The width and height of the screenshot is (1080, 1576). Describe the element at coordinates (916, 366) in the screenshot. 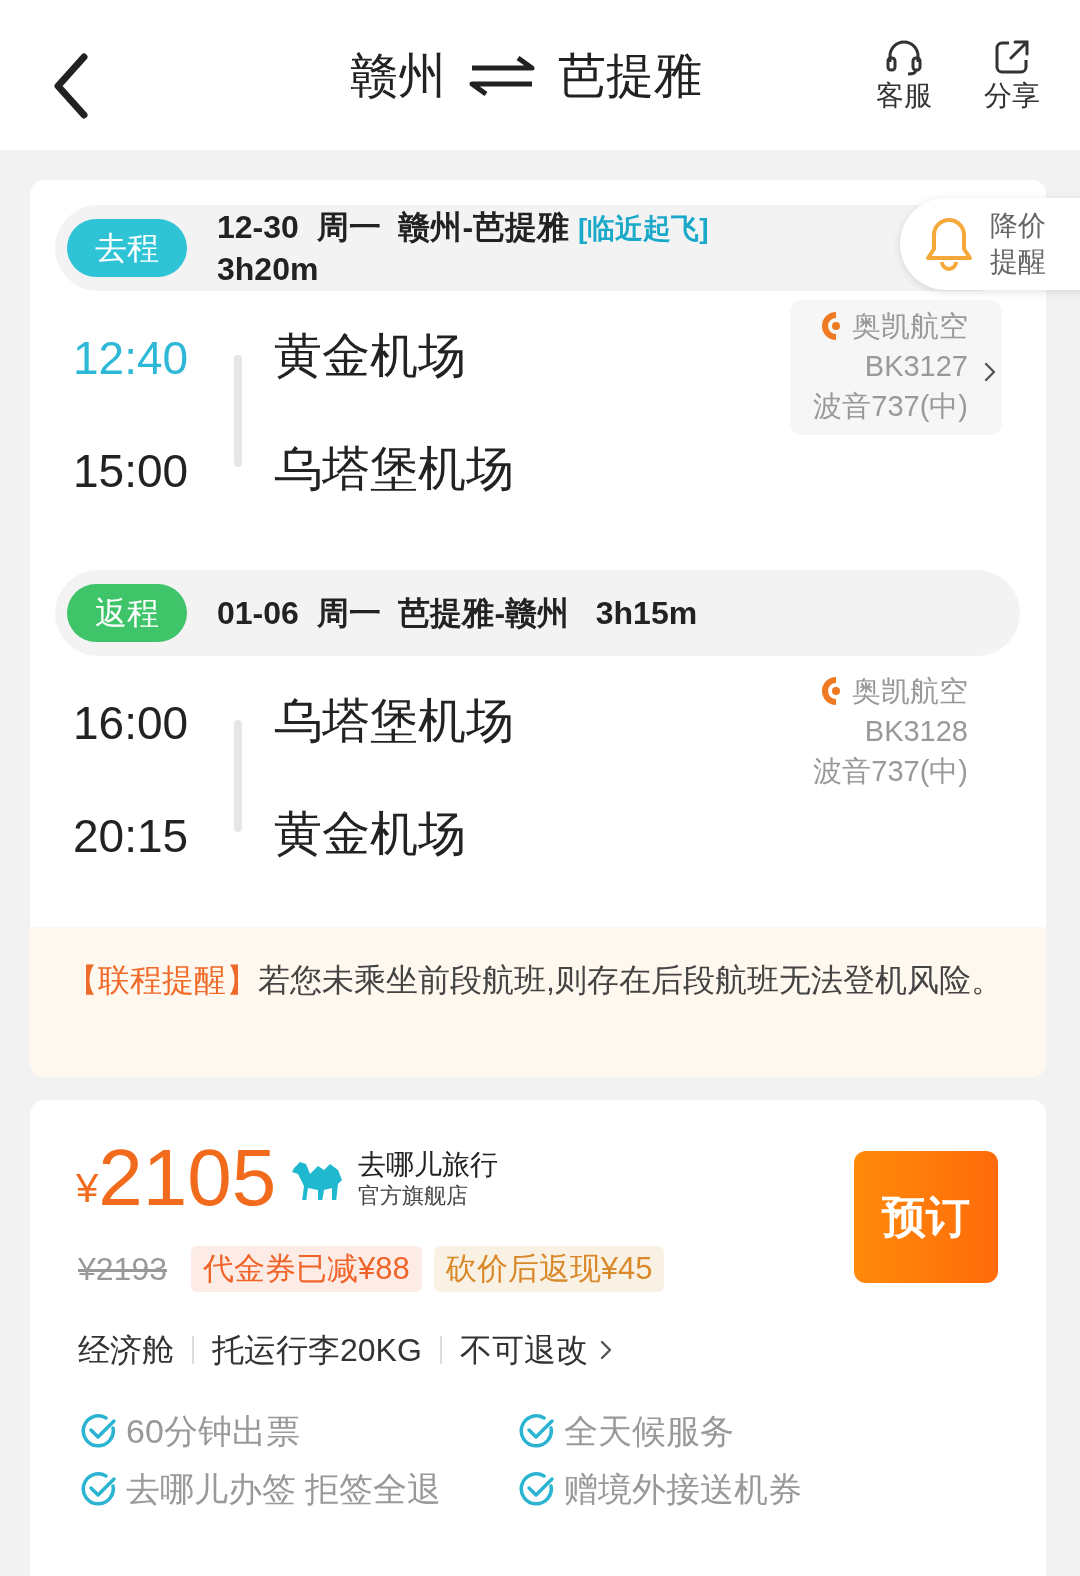

I see `flight-number: BK3127` at that location.